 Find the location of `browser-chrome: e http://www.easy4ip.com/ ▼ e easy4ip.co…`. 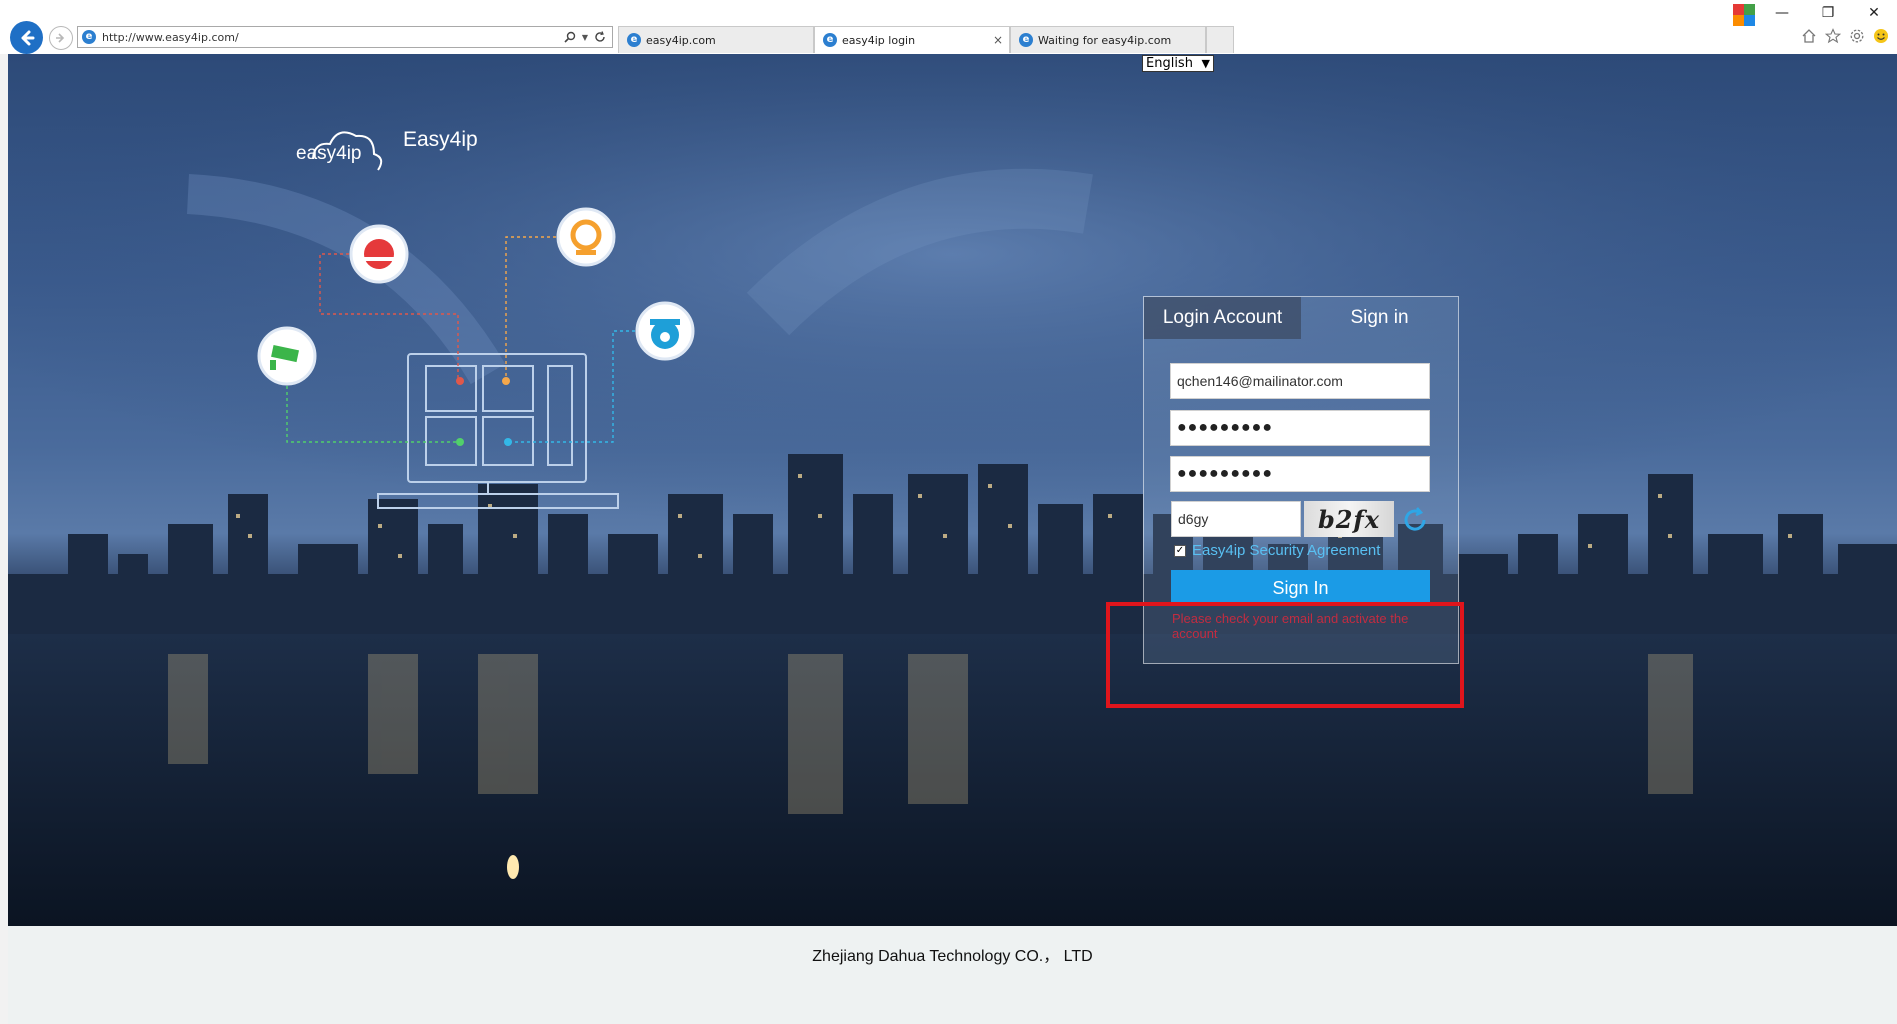

browser-chrome: e http://www.easy4ip.com/ ▼ e easy4ip.co… is located at coordinates (948, 27).